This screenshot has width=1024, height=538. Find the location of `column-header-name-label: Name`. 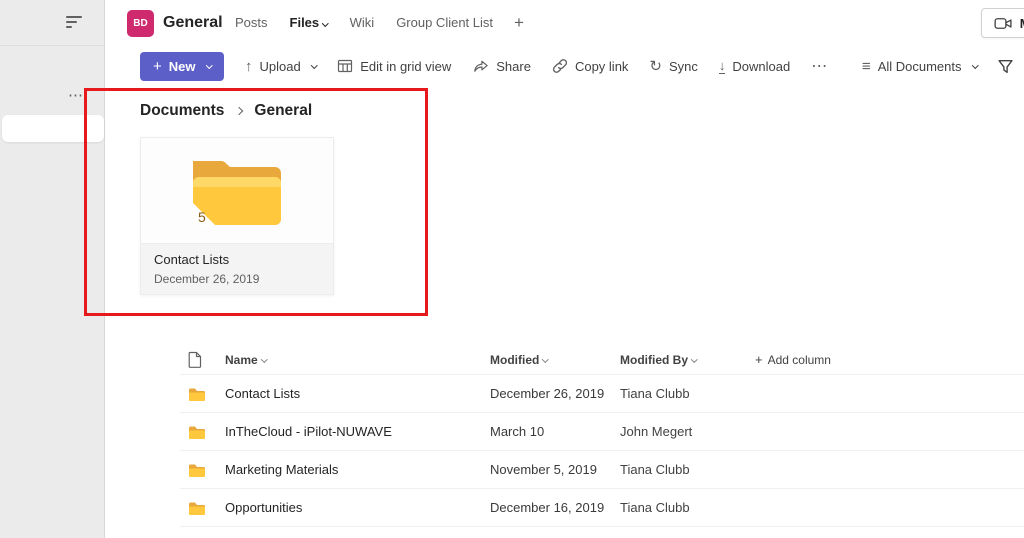

column-header-name-label: Name is located at coordinates (241, 359).